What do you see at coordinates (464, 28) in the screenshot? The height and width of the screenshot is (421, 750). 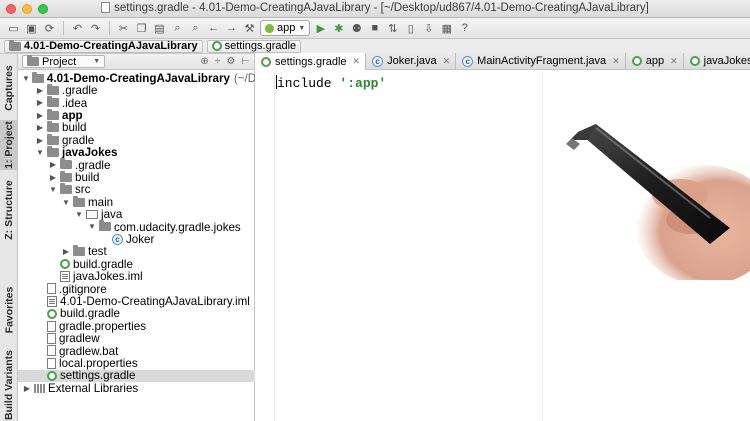 I see `help-icon: ?` at bounding box center [464, 28].